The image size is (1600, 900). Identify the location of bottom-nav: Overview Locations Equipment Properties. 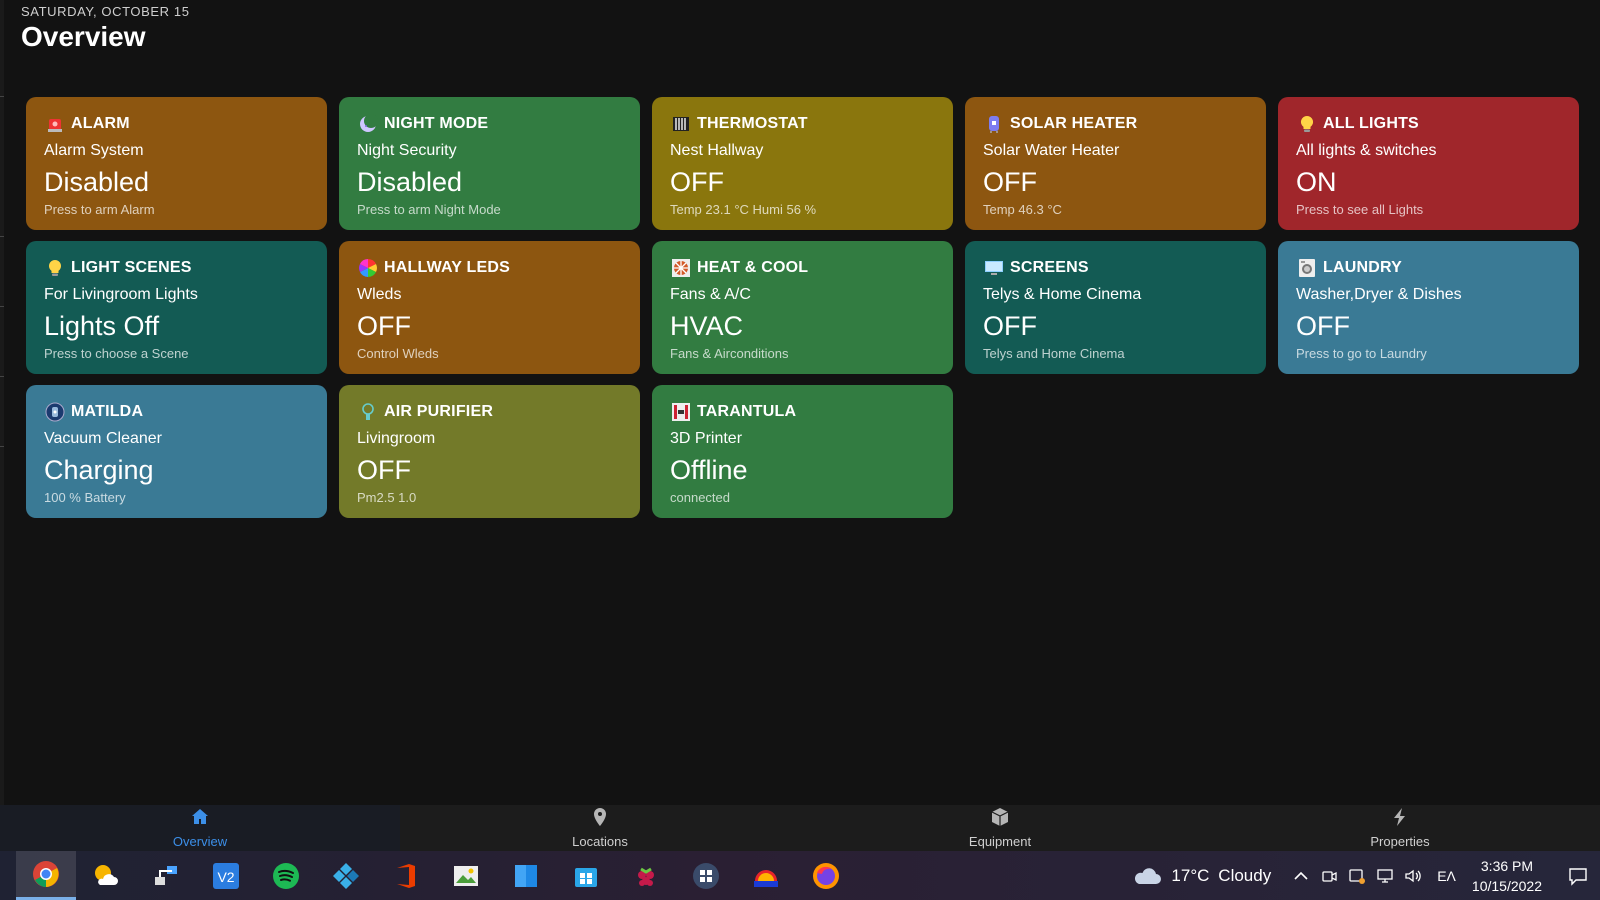
(800, 828).